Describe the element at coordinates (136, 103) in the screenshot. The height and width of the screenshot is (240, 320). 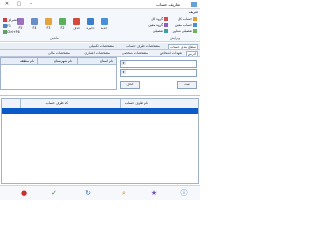
I see `col-party-name: نام طرف حساب` at that location.